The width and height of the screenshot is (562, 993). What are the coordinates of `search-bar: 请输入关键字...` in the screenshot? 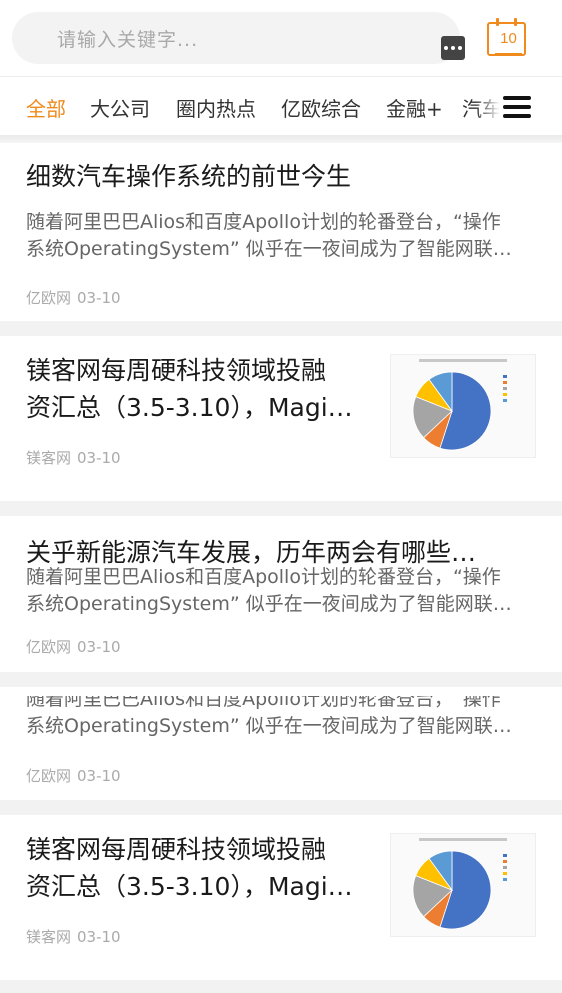 It's located at (238, 38).